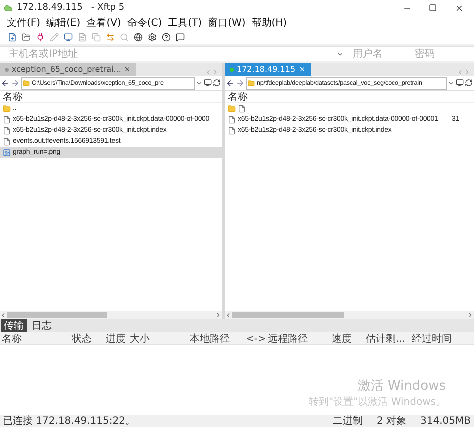  I want to click on menu-item: 文件(F), so click(24, 23).